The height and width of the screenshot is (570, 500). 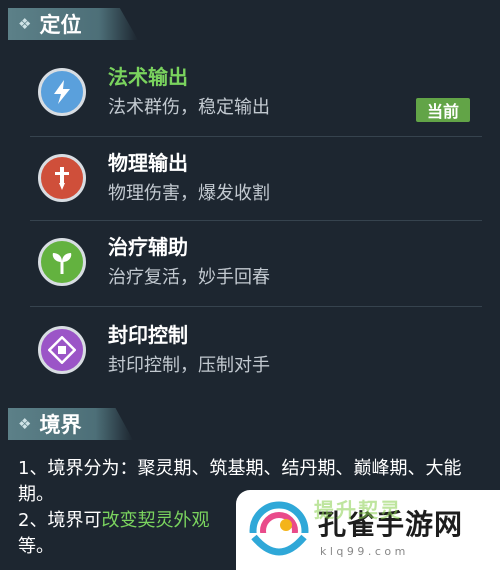 What do you see at coordinates (155, 520) in the screenshot?
I see `realm-line-2-highlight: 改变契灵外观` at bounding box center [155, 520].